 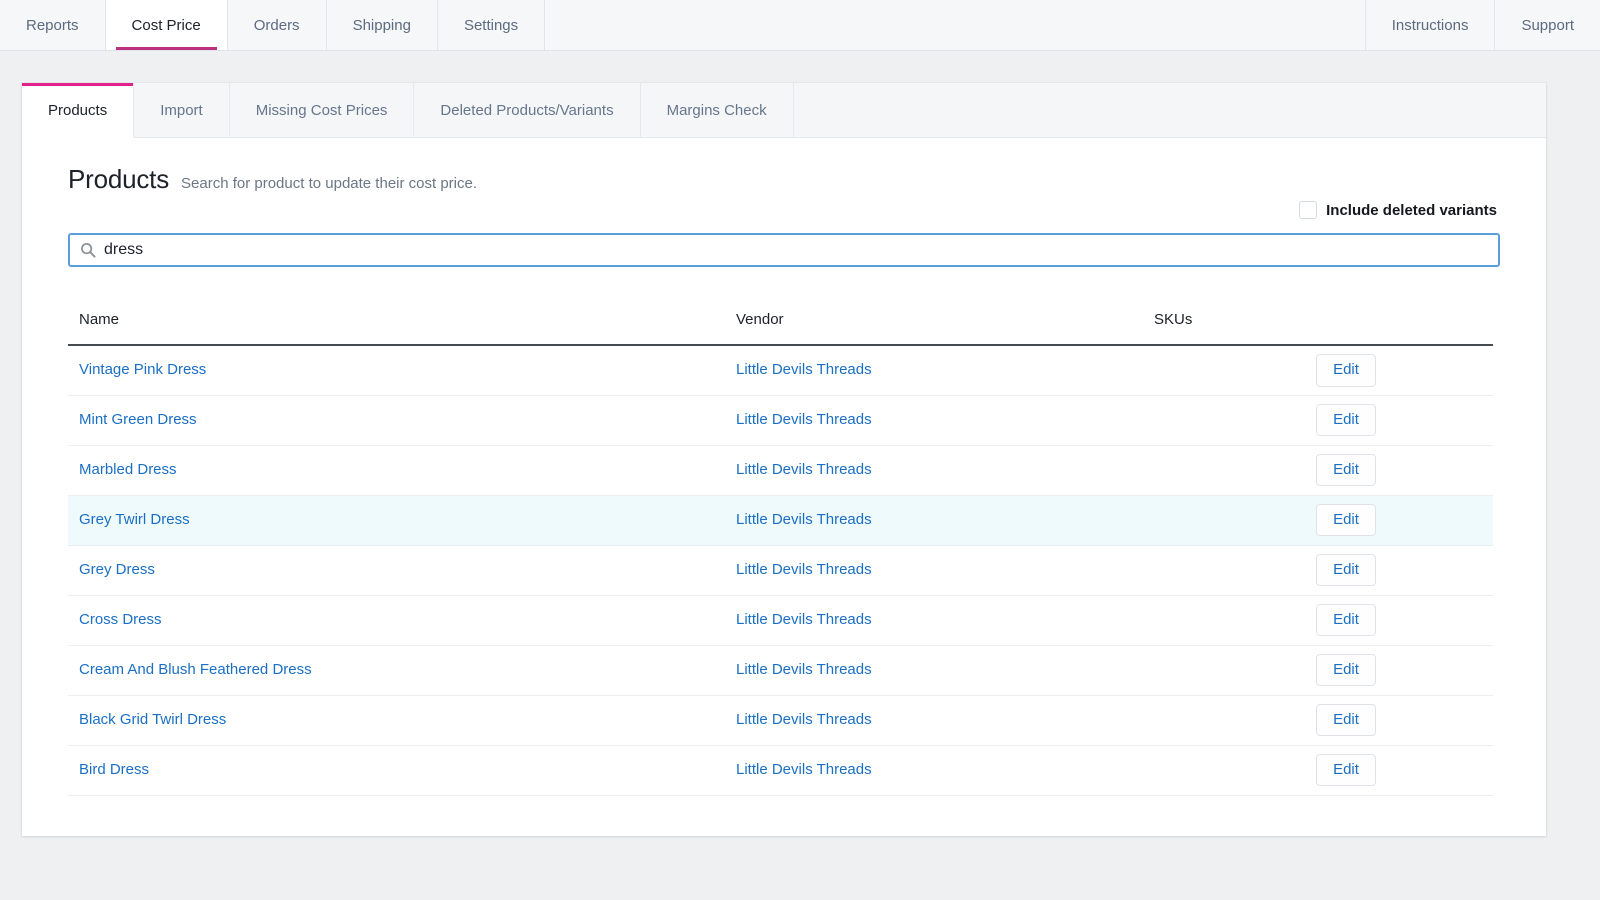 What do you see at coordinates (945, 328) in the screenshot?
I see `column-header-vendor: Vendor` at bounding box center [945, 328].